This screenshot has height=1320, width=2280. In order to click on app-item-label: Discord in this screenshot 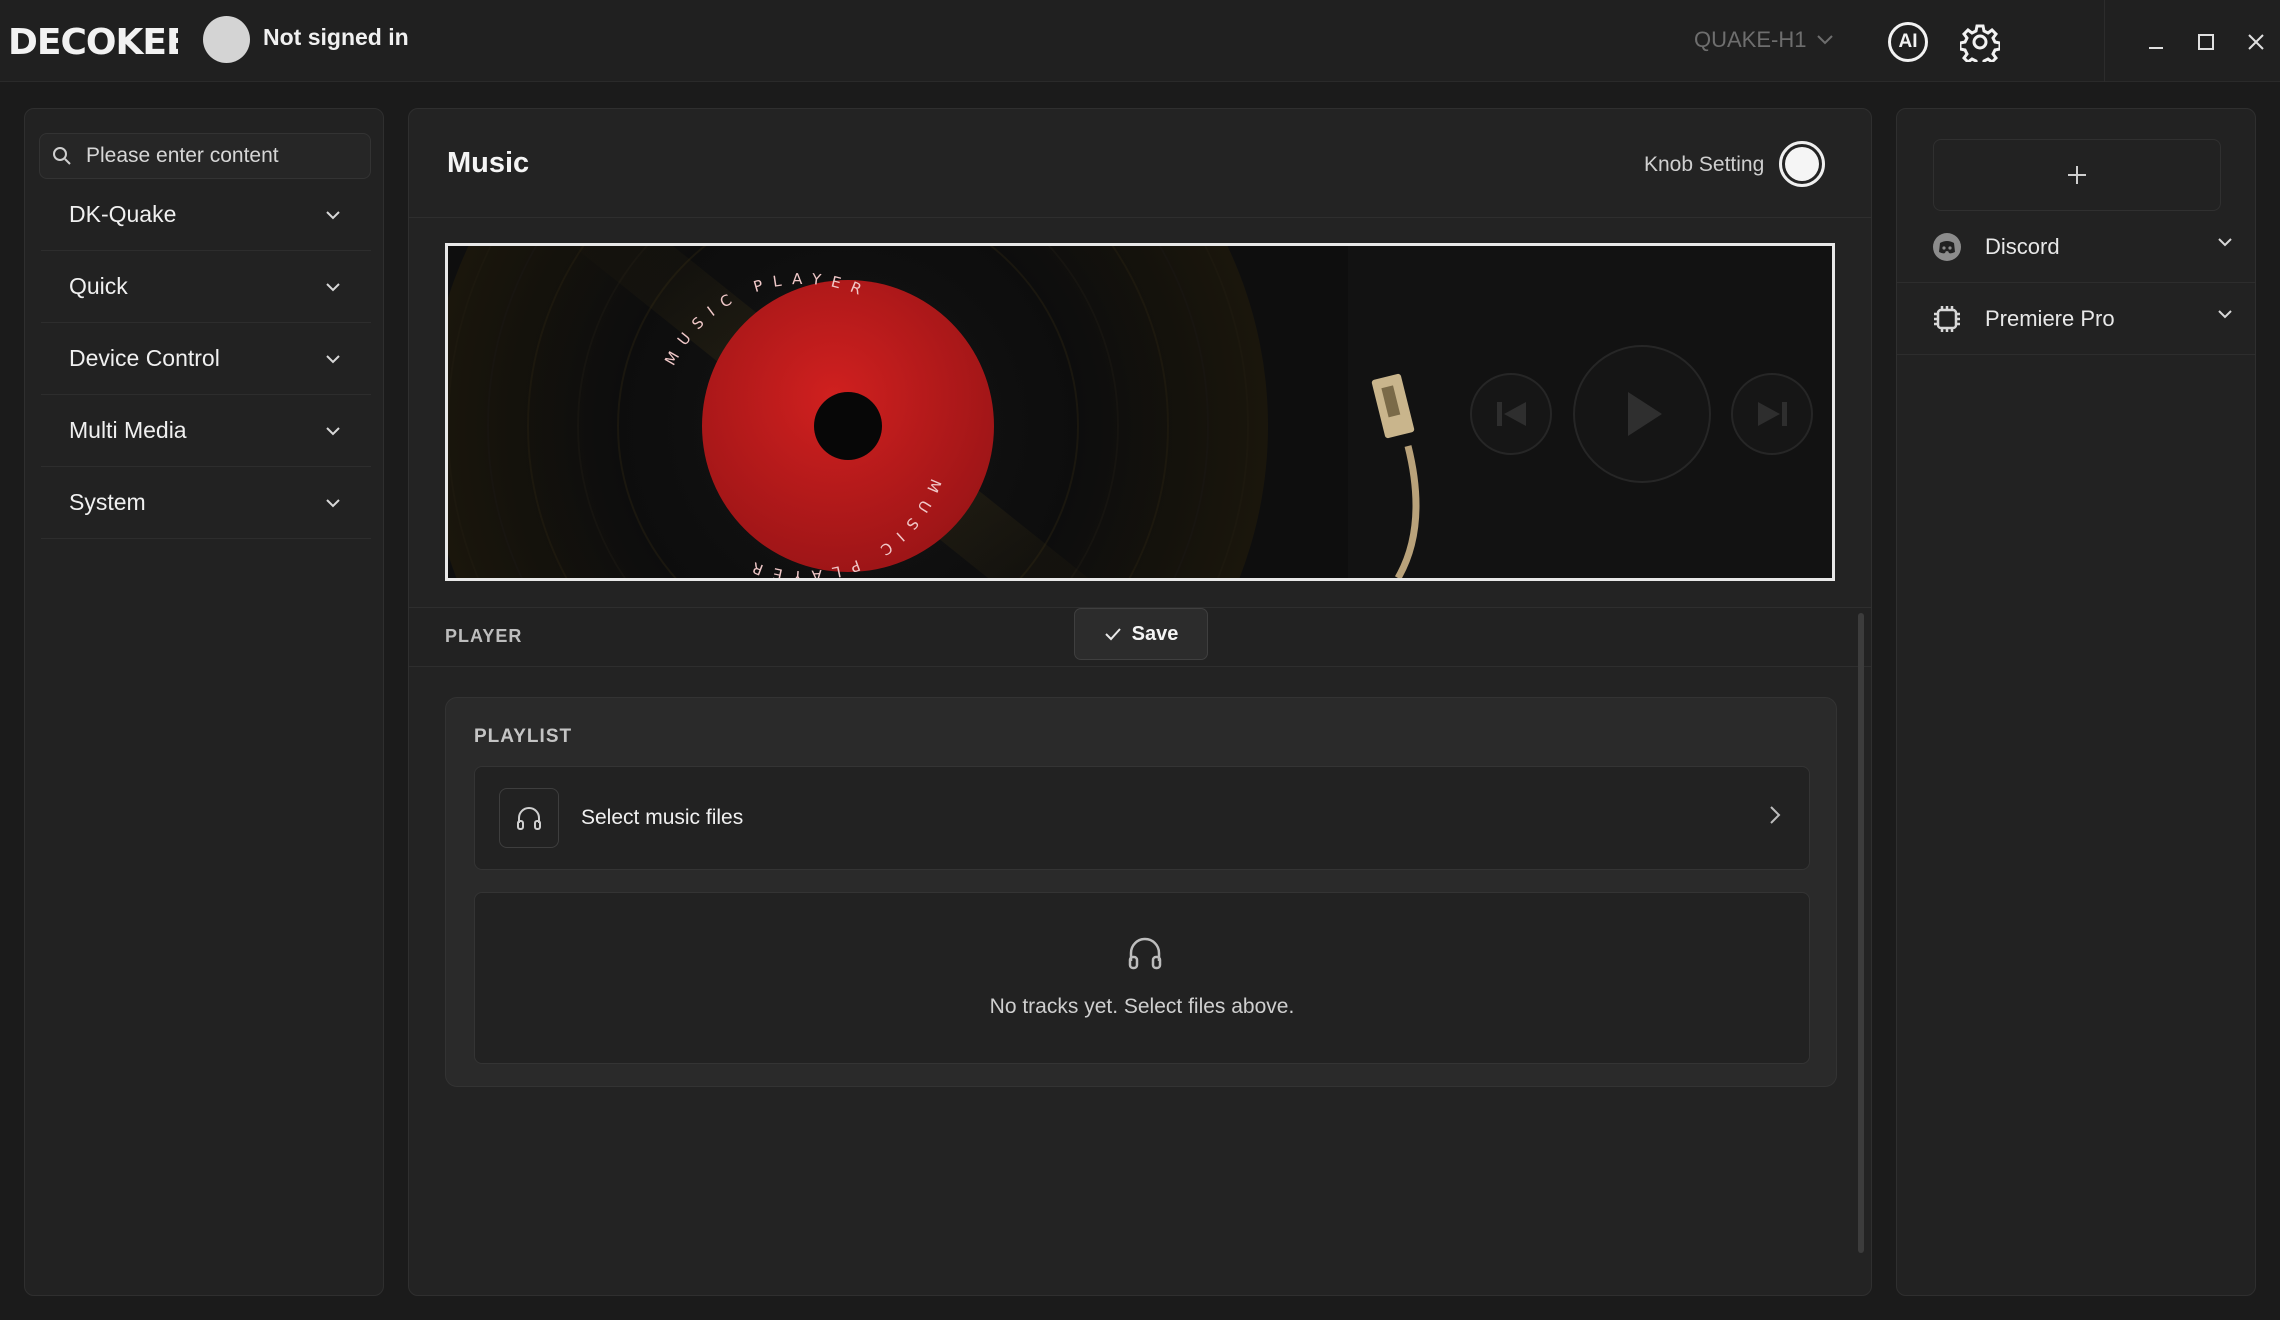, I will do `click(2022, 246)`.